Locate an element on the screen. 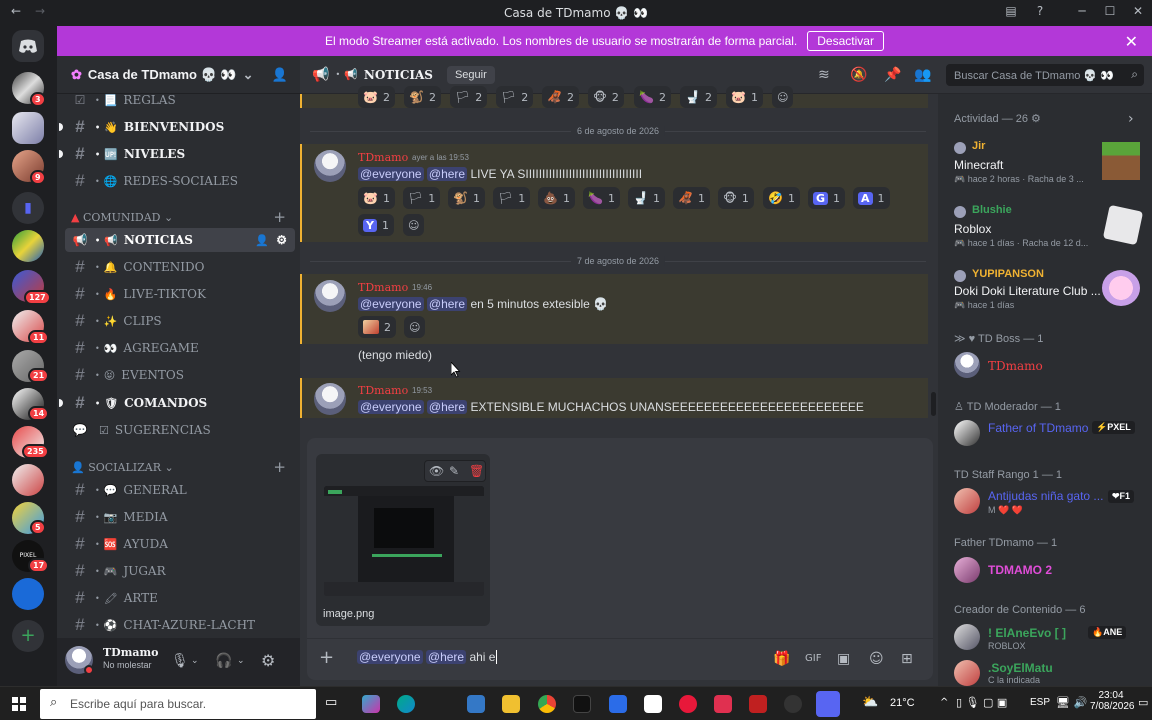 This screenshot has height=720, width=1152. taskbar-search: ⌕ Escribe aquí para buscar. is located at coordinates (178, 704).